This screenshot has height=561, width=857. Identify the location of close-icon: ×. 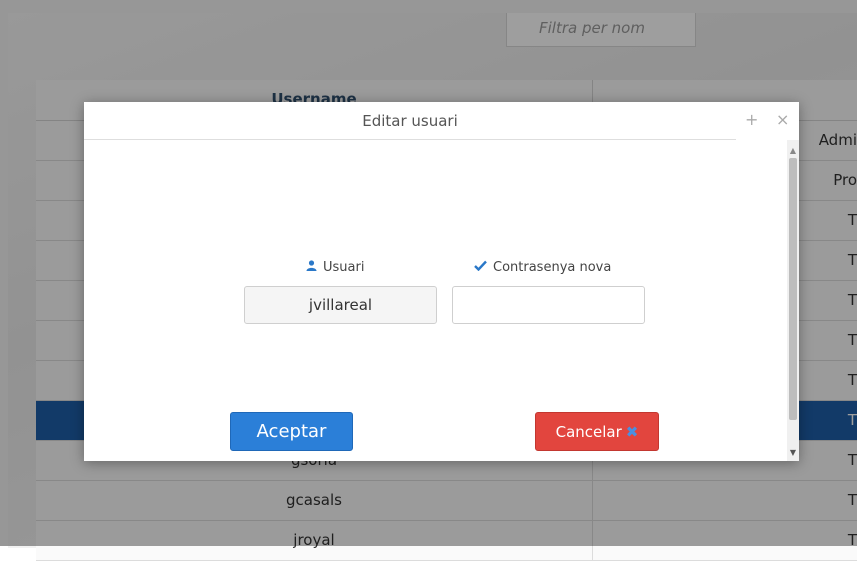
(782, 119).